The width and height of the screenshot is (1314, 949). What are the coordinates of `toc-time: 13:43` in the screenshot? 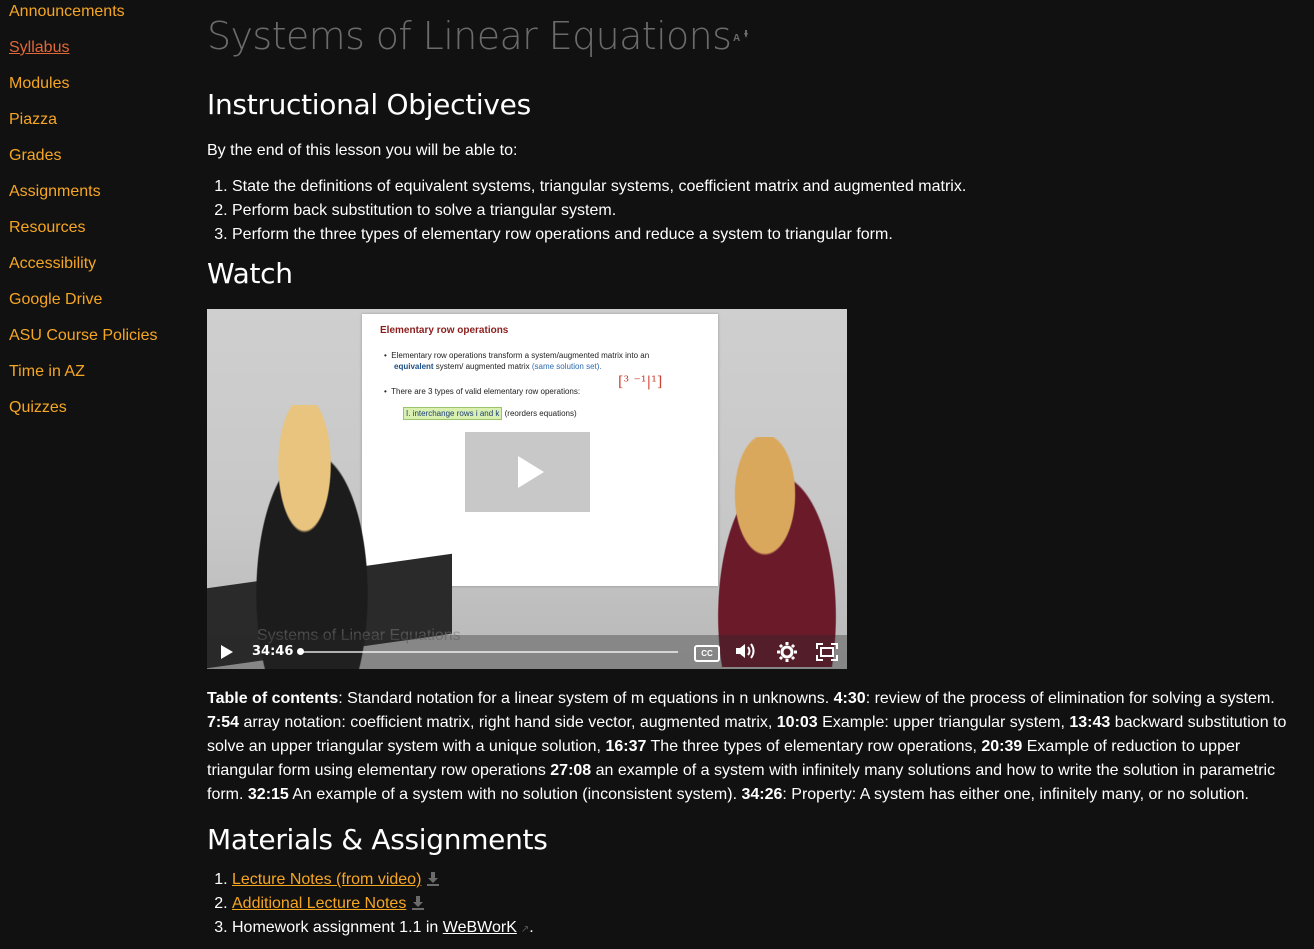 It's located at (1090, 722).